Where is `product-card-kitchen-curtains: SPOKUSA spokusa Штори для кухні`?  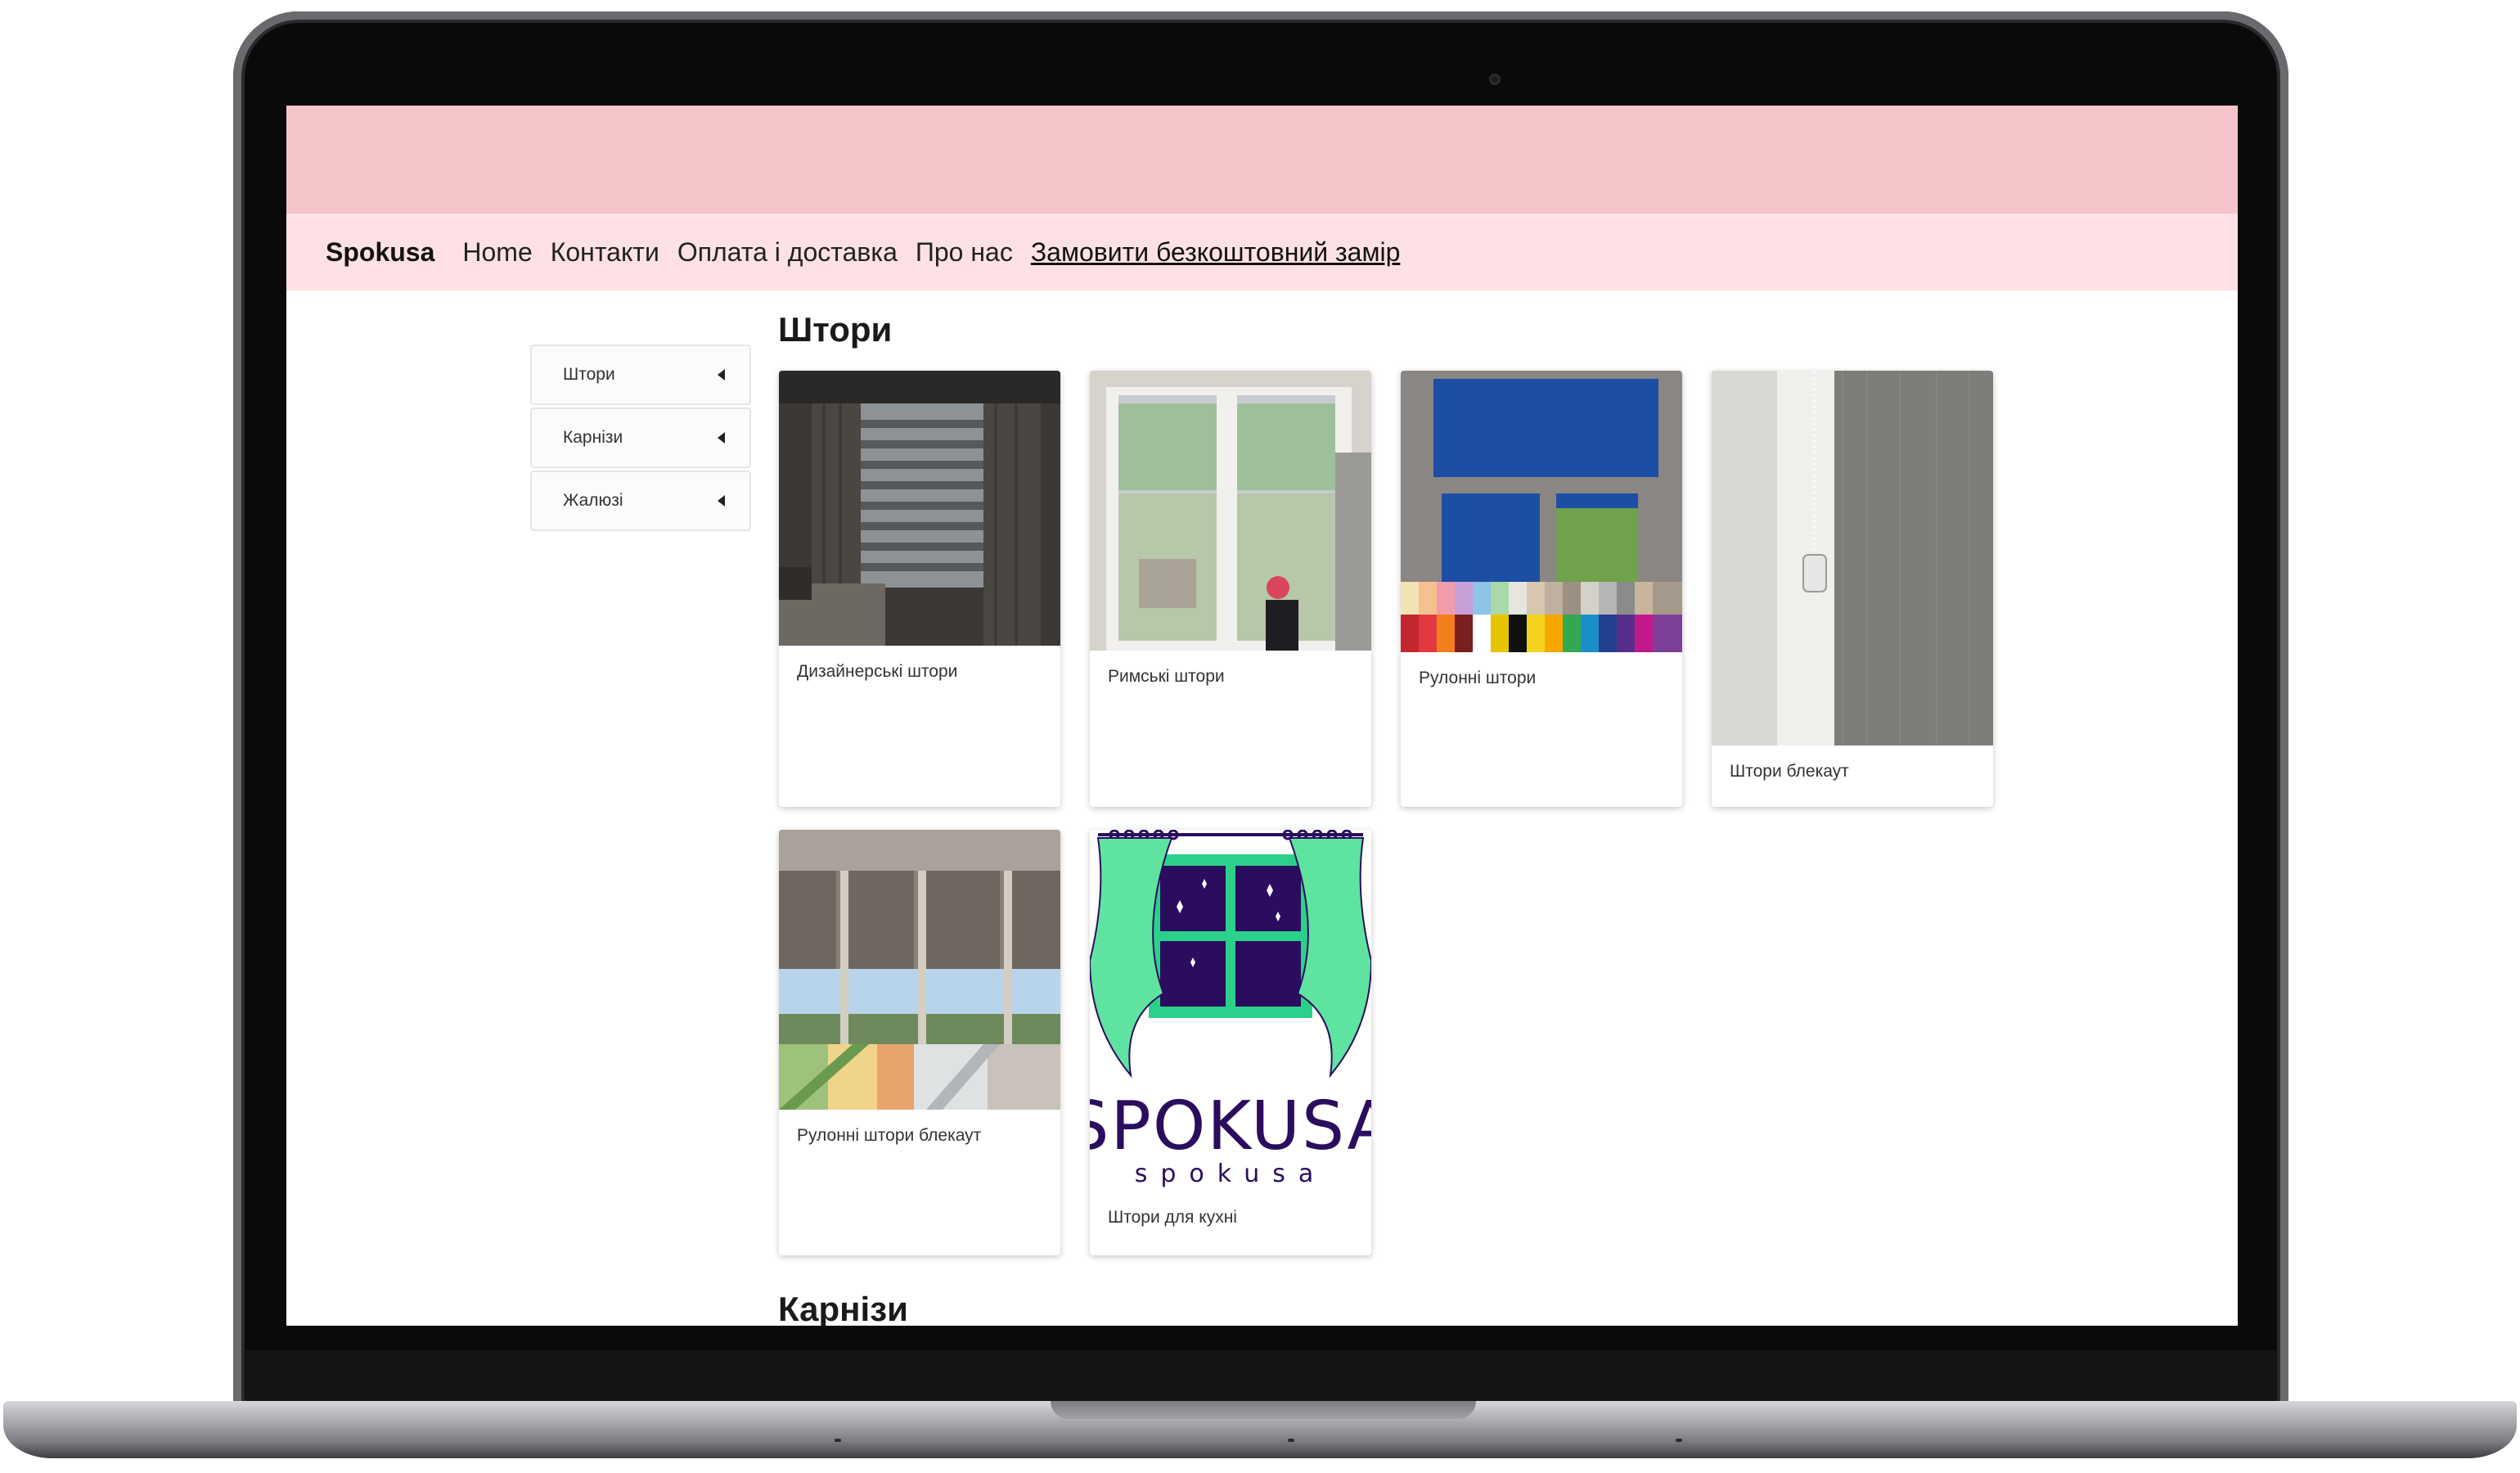
product-card-kitchen-curtains: SPOKUSA spokusa Штори для кухні is located at coordinates (1231, 1042).